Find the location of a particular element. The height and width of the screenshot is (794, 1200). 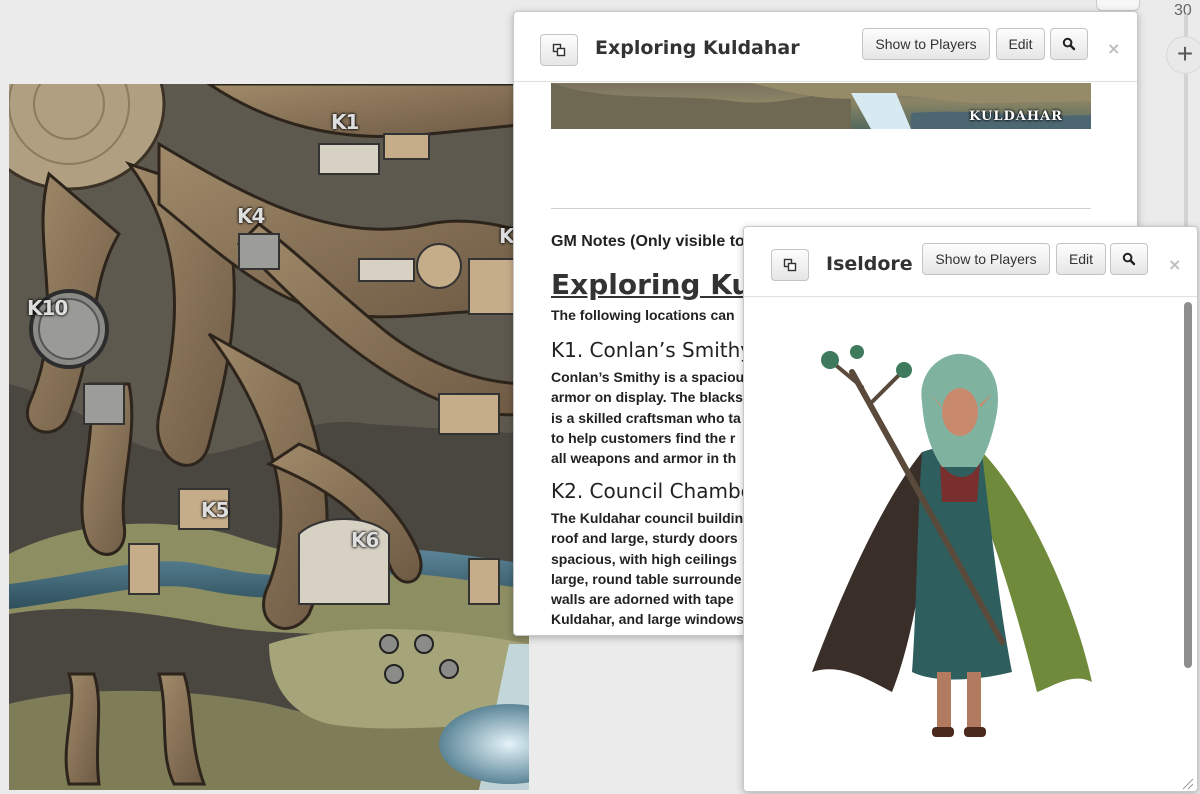

handout-title: Exploring Kuldahar is located at coordinates (697, 48).